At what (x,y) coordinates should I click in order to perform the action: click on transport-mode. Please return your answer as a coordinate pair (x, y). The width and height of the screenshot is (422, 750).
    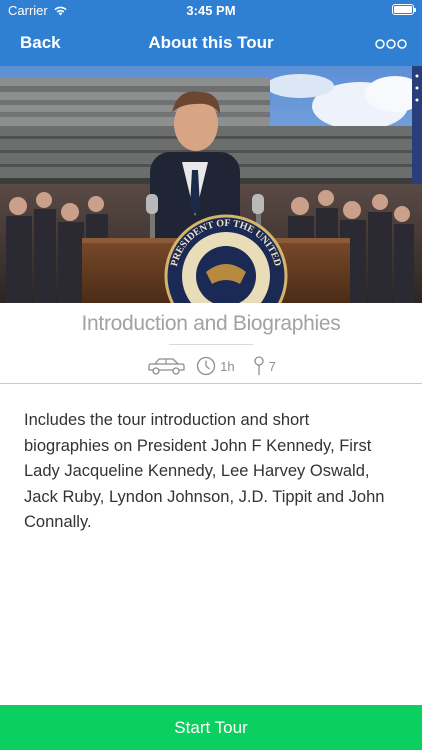
    Looking at the image, I should click on (166, 366).